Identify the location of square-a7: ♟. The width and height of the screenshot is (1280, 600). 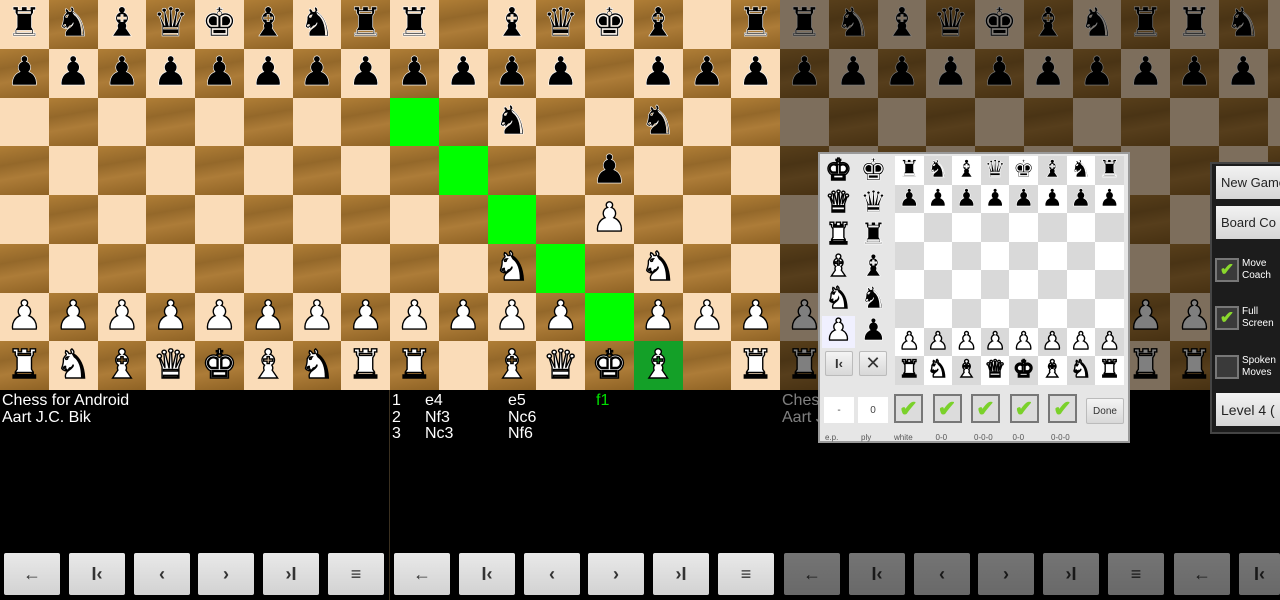
(24, 73).